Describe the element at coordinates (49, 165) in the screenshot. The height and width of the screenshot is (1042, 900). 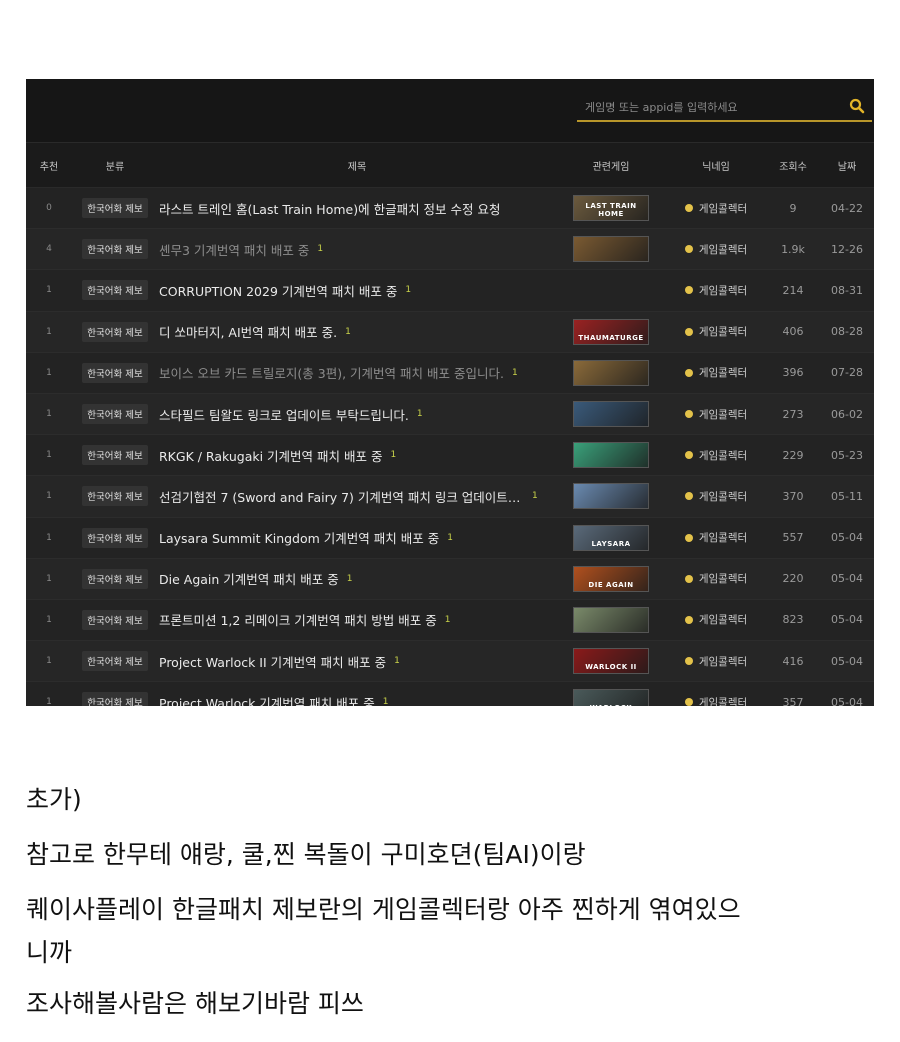
I see `header-recommend: 추천` at that location.